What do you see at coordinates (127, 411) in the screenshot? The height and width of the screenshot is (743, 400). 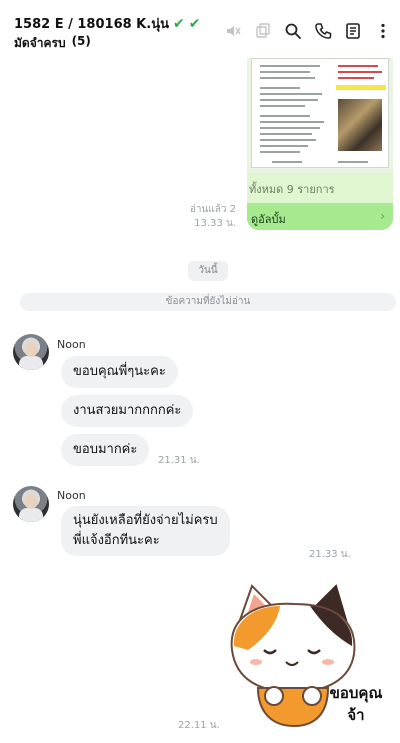 I see `message-bubble: งานสวยมากกกกค่ะ` at bounding box center [127, 411].